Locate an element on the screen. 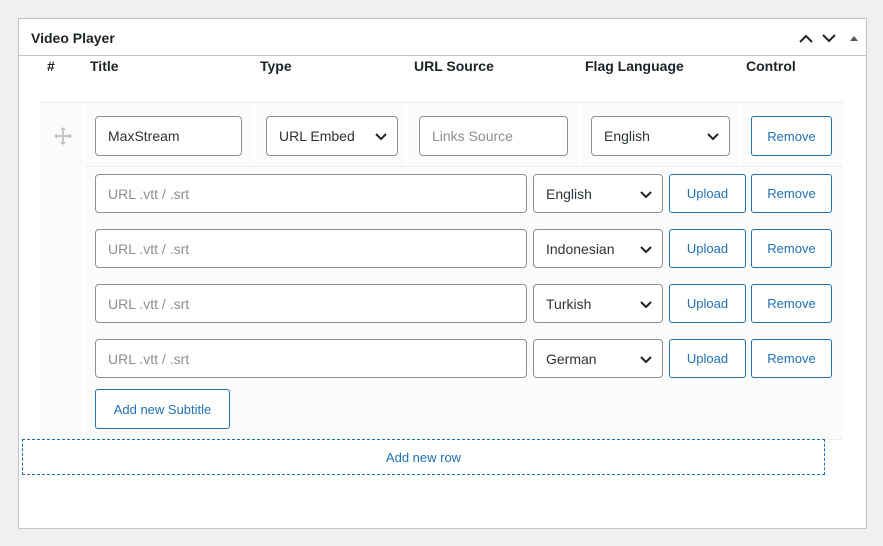 The image size is (883, 546). subtitle-language-select: Indonesian is located at coordinates (598, 248).